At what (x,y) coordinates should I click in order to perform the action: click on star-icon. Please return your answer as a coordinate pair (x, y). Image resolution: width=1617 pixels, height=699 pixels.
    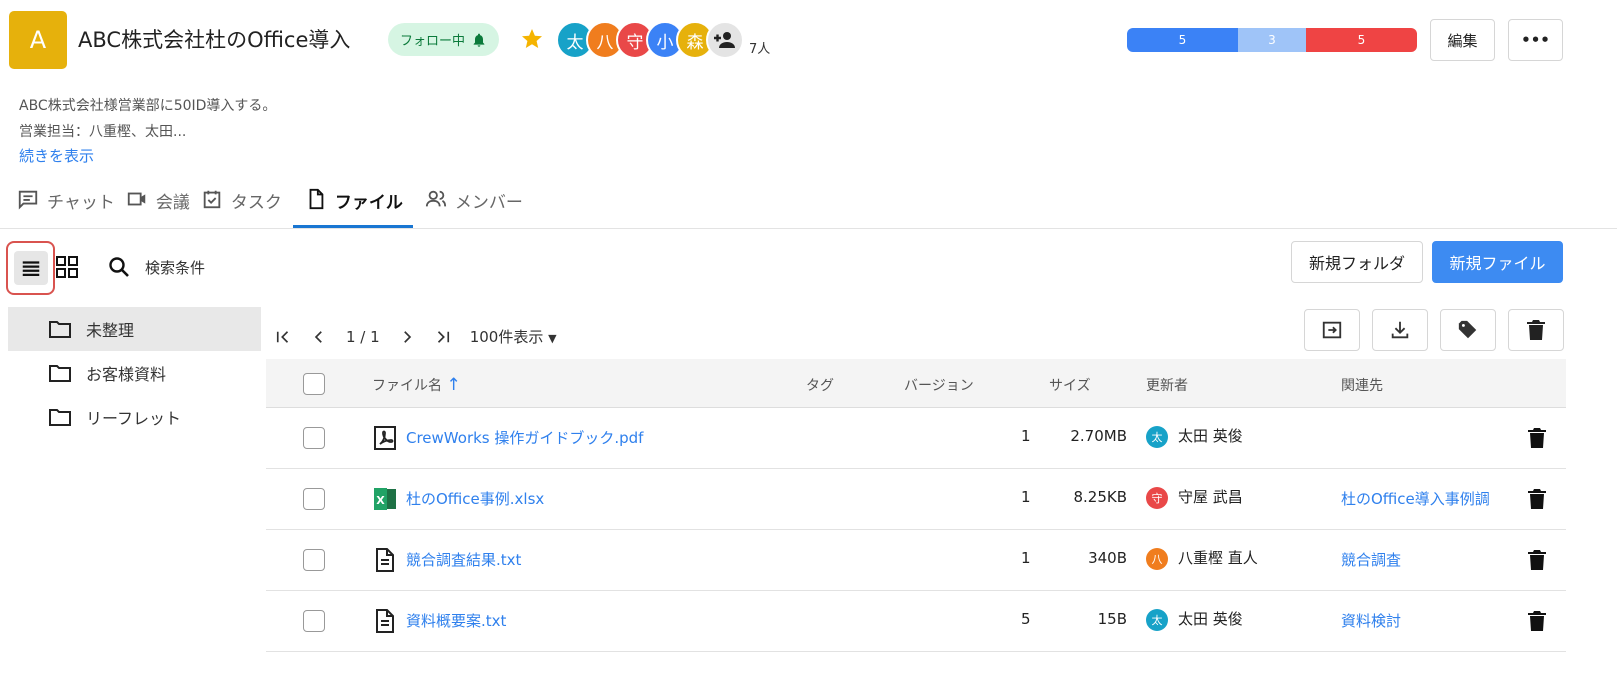
    Looking at the image, I should click on (532, 39).